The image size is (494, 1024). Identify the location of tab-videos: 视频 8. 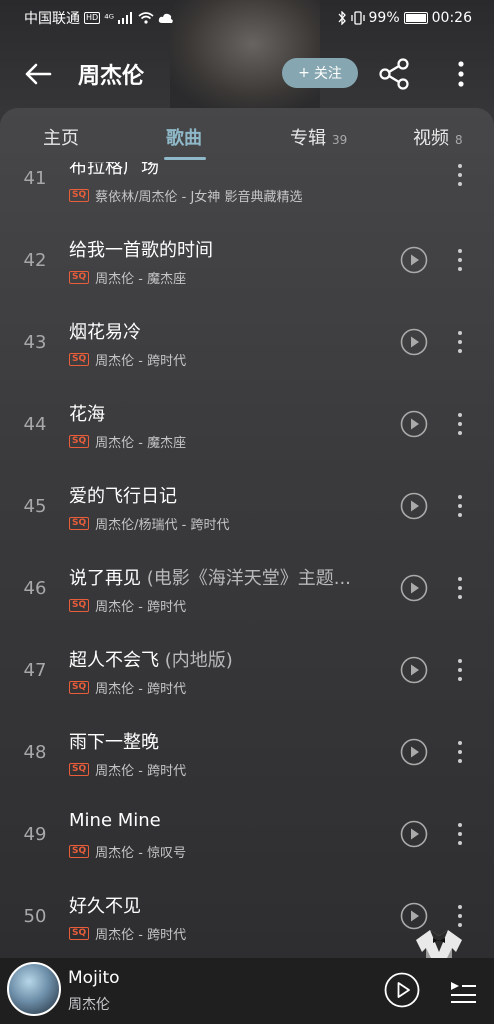
(438, 137).